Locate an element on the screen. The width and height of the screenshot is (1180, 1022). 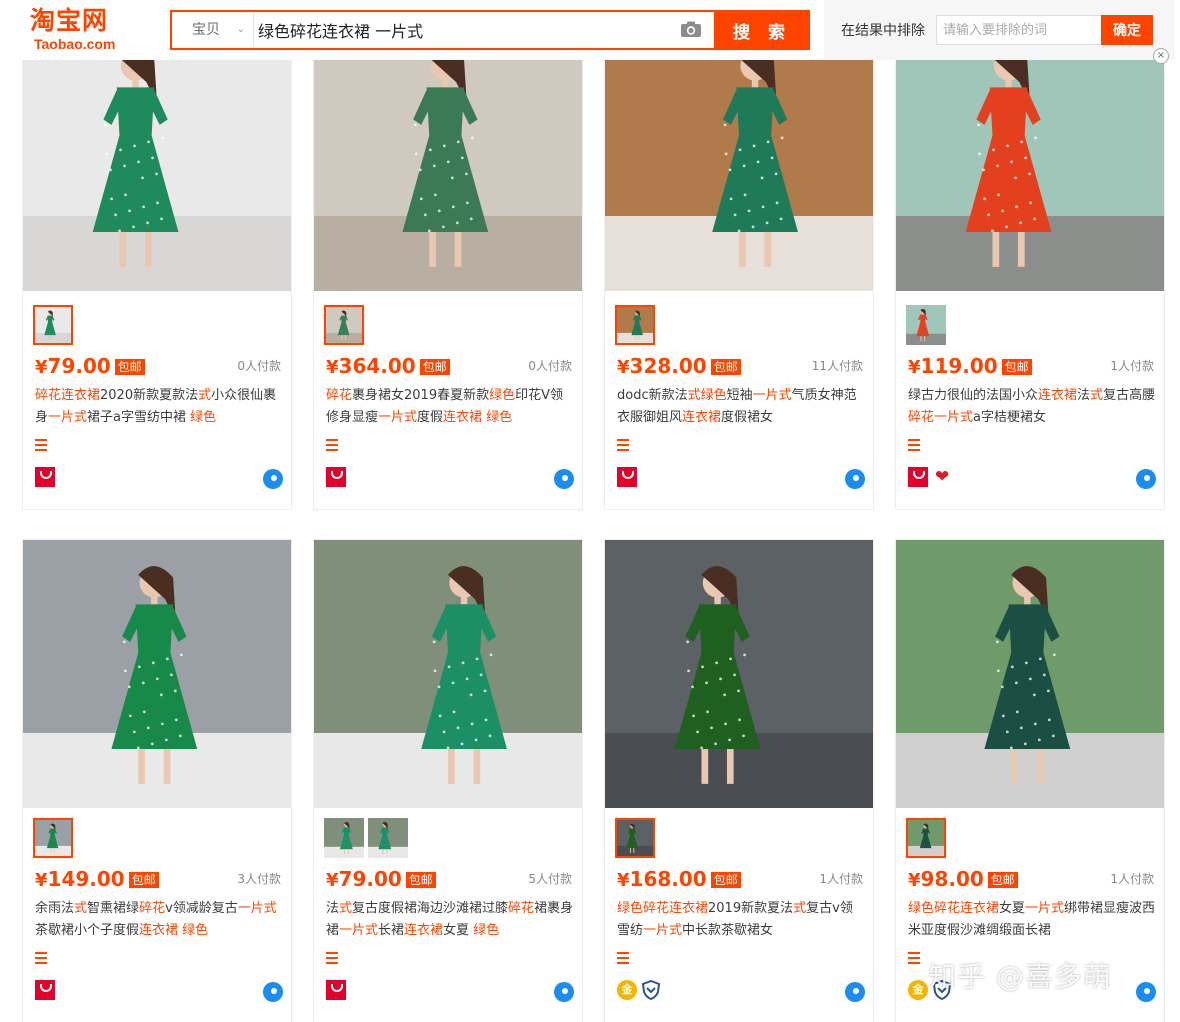
price-value: 79.00 is located at coordinates (79, 366).